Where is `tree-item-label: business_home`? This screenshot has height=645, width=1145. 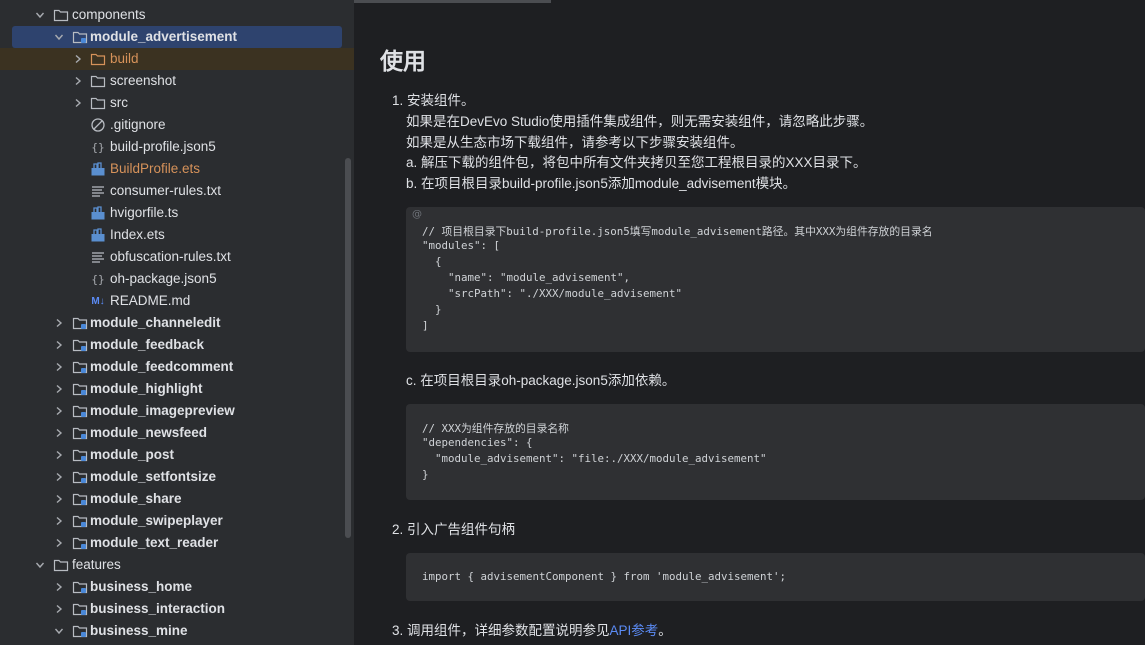 tree-item-label: business_home is located at coordinates (141, 586).